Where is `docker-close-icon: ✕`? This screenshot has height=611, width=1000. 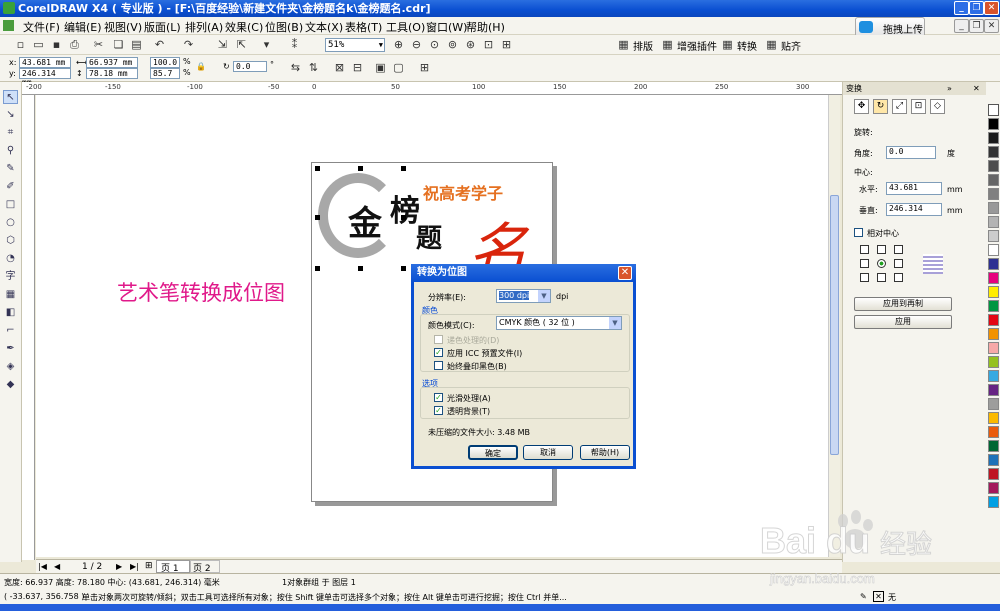
docker-close-icon: ✕ is located at coordinates (976, 88).